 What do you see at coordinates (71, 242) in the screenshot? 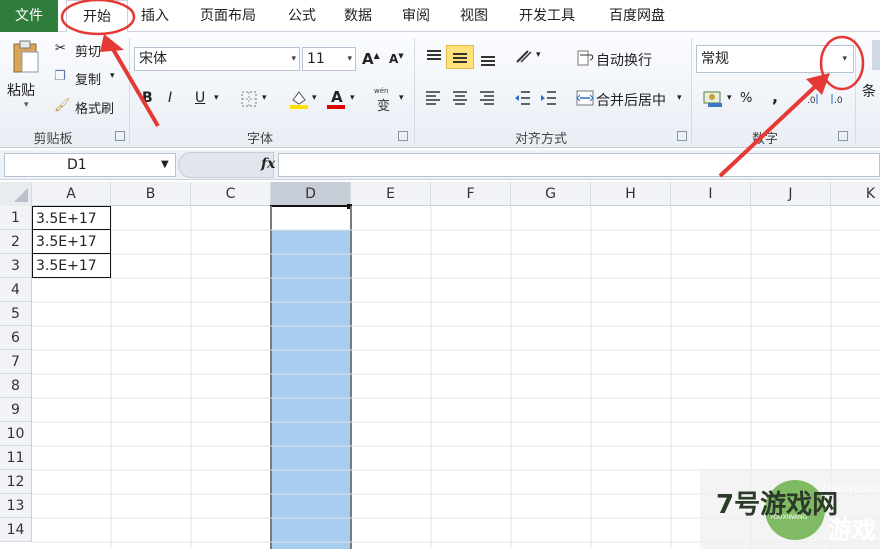
I see `cell-a2: 3.5E+17` at bounding box center [71, 242].